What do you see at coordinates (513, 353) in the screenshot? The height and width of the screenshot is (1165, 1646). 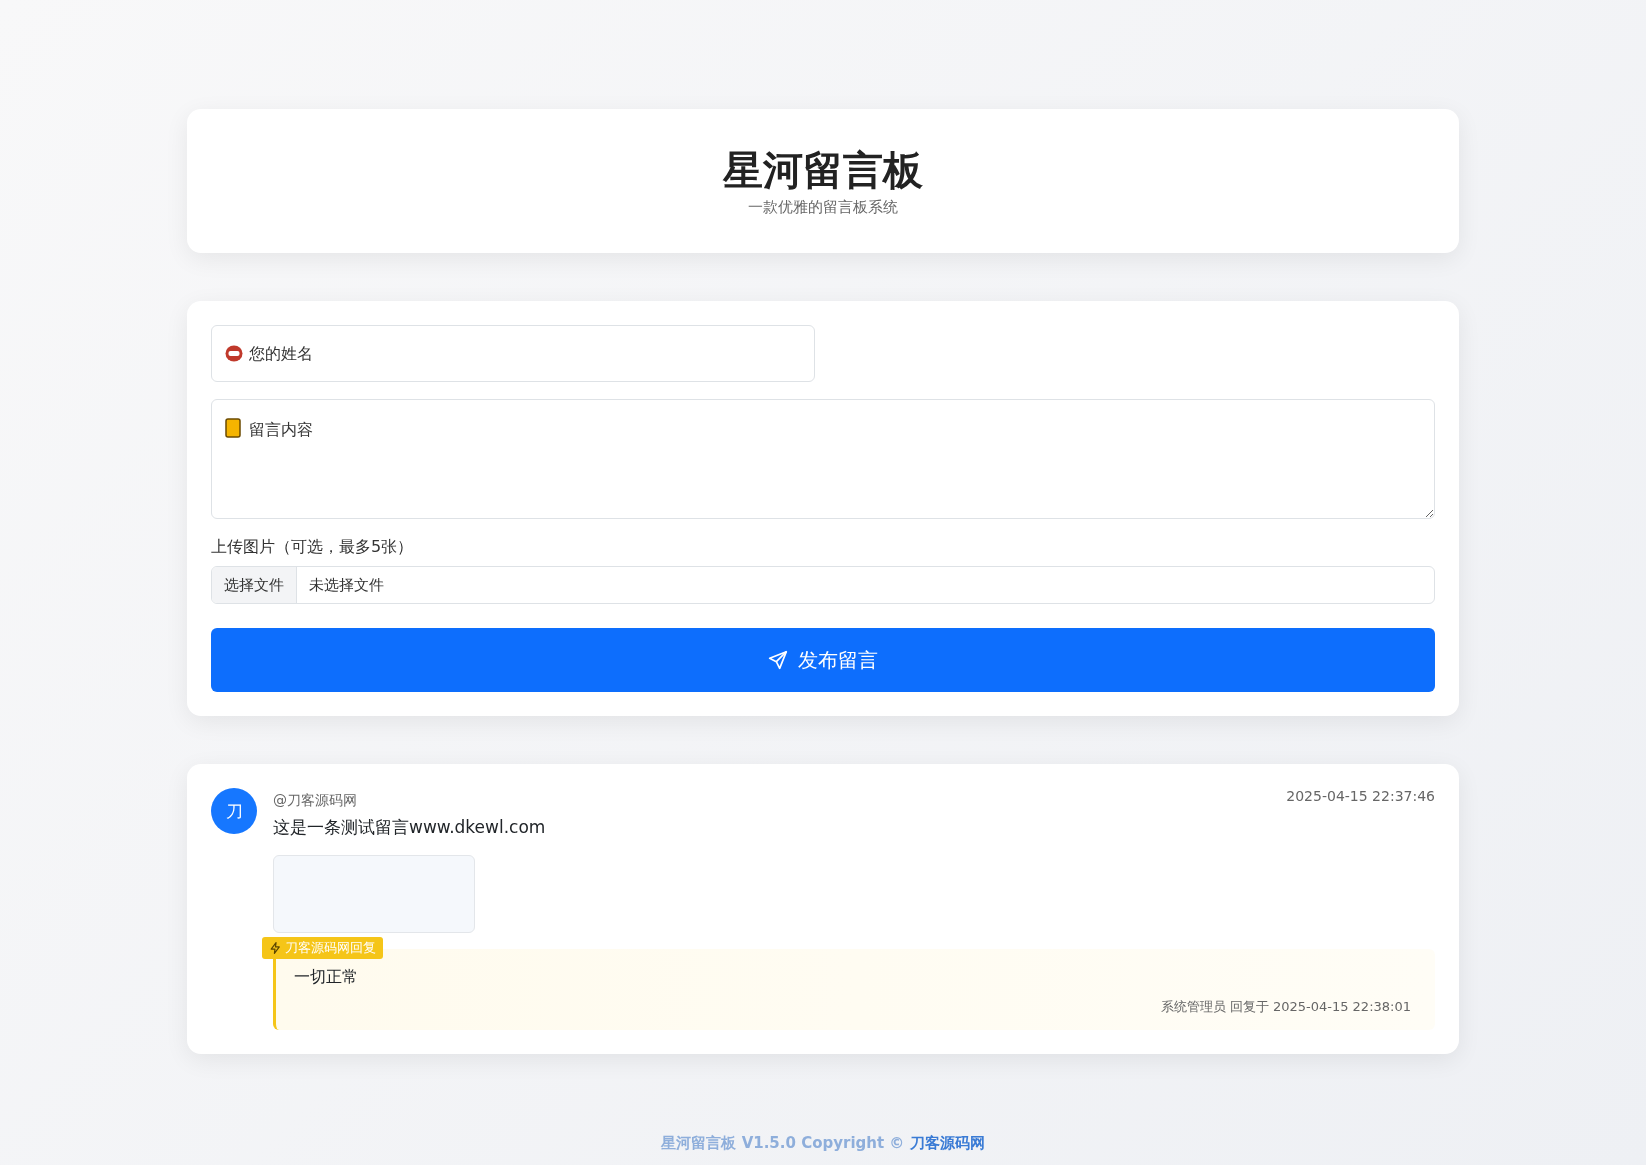 I see `name-field: 您的姓名` at bounding box center [513, 353].